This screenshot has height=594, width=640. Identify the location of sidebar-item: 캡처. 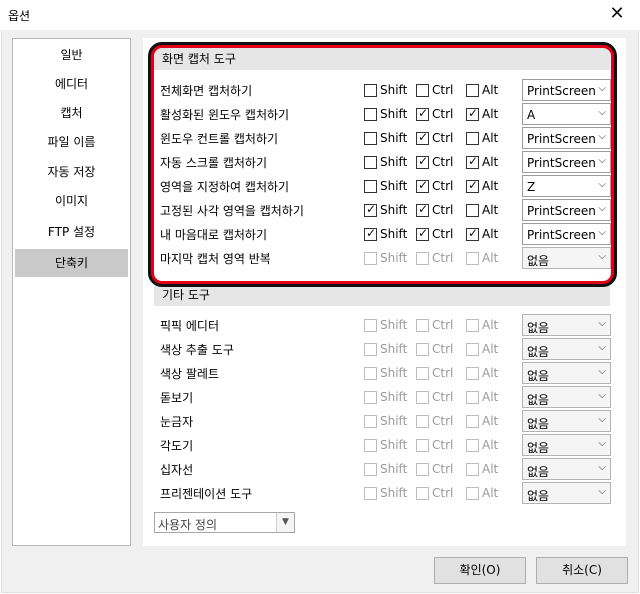
(71, 113).